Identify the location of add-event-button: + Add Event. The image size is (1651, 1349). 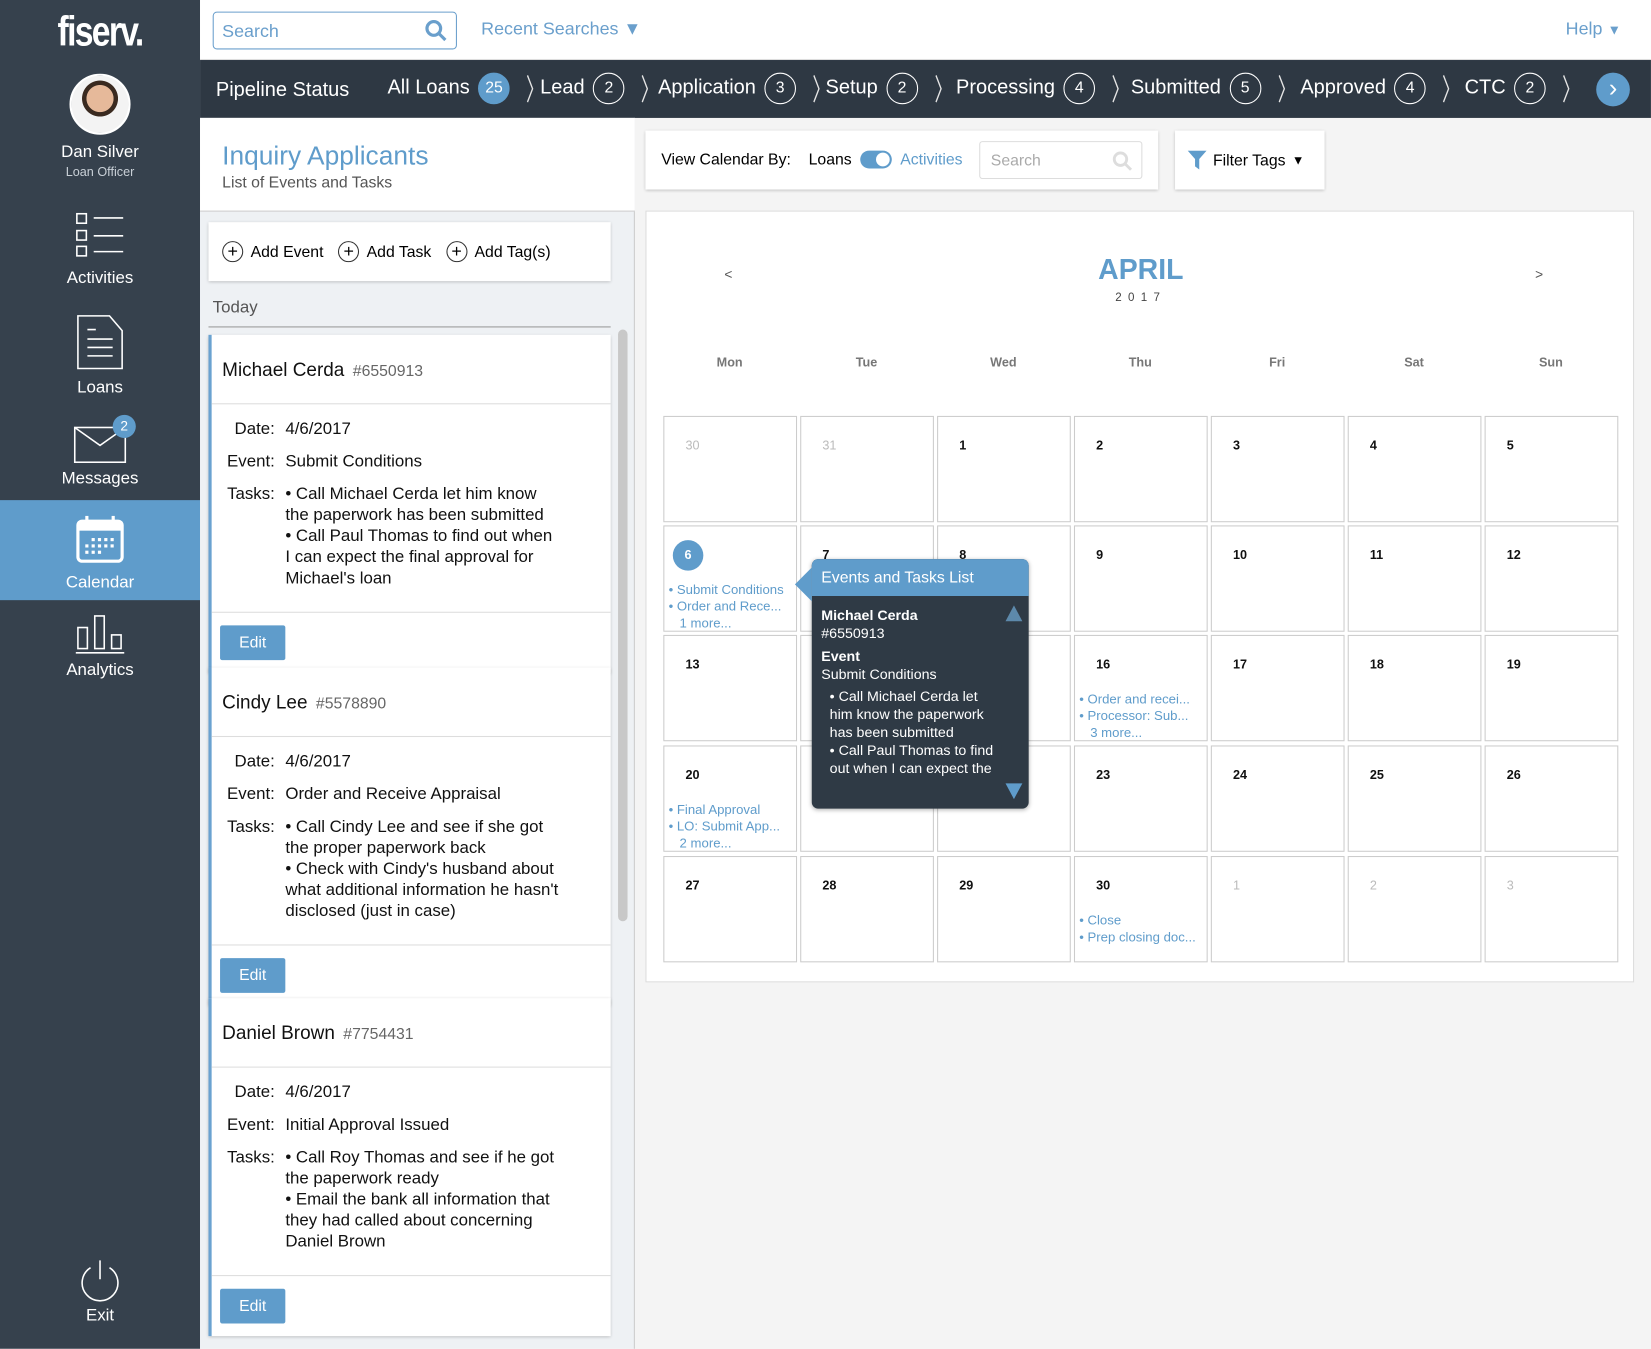
(272, 252).